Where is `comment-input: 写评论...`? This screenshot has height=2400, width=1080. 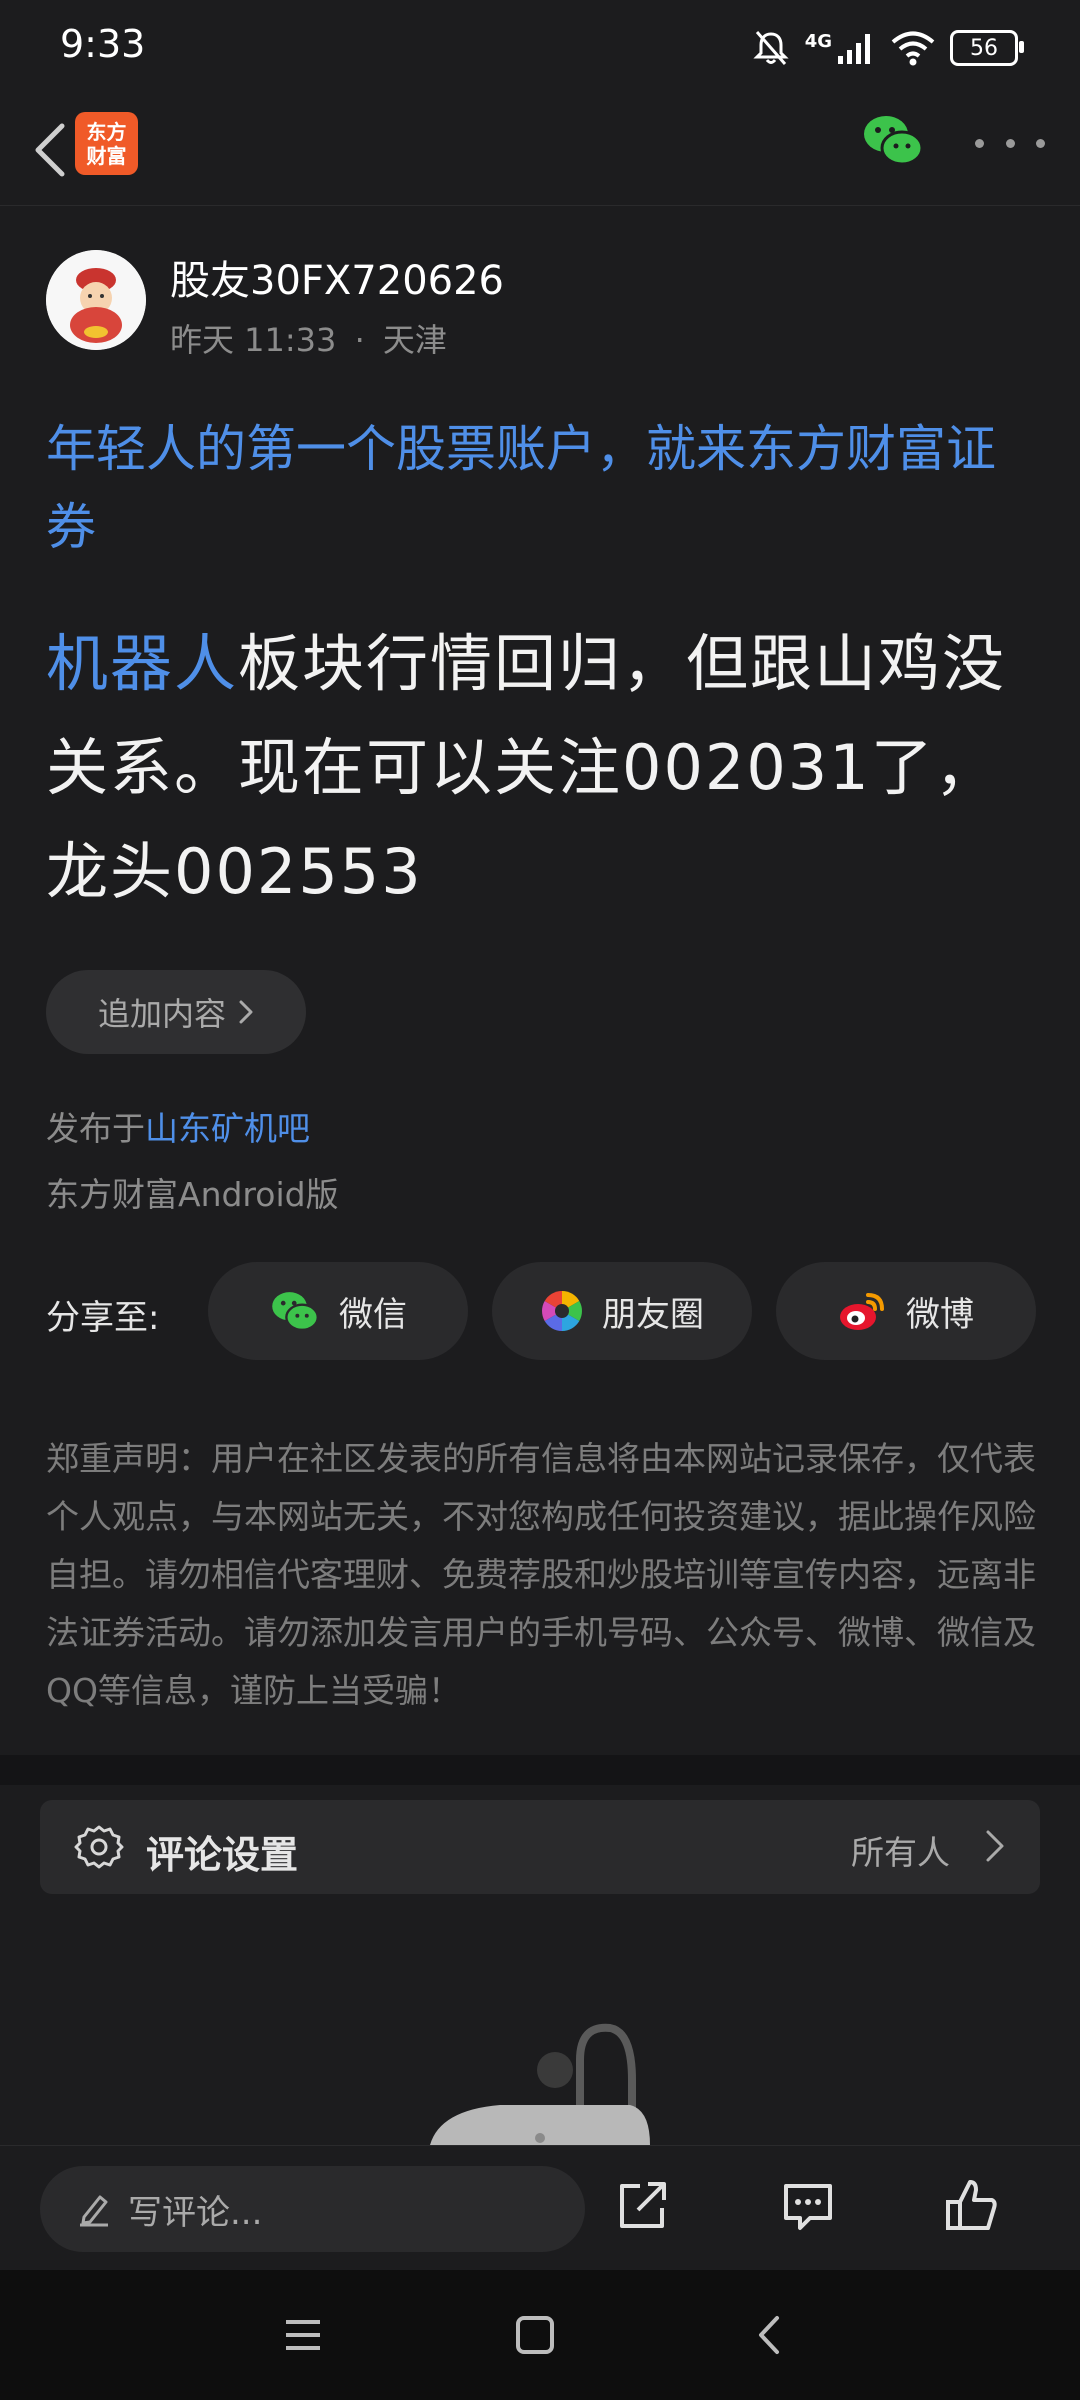
comment-input: 写评论... is located at coordinates (312, 2209).